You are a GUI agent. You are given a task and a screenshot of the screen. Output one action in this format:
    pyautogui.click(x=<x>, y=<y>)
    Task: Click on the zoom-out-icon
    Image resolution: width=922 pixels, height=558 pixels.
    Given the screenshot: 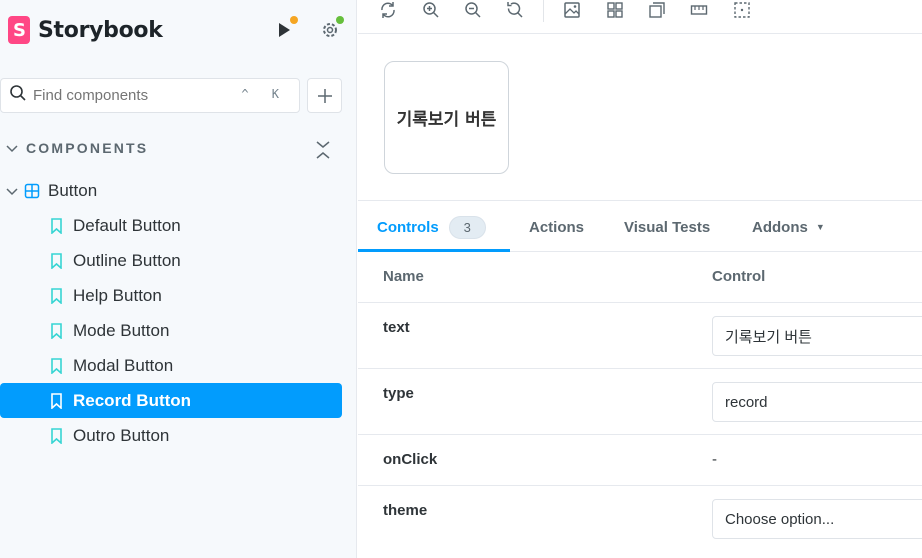 What is the action you would take?
    pyautogui.click(x=473, y=10)
    